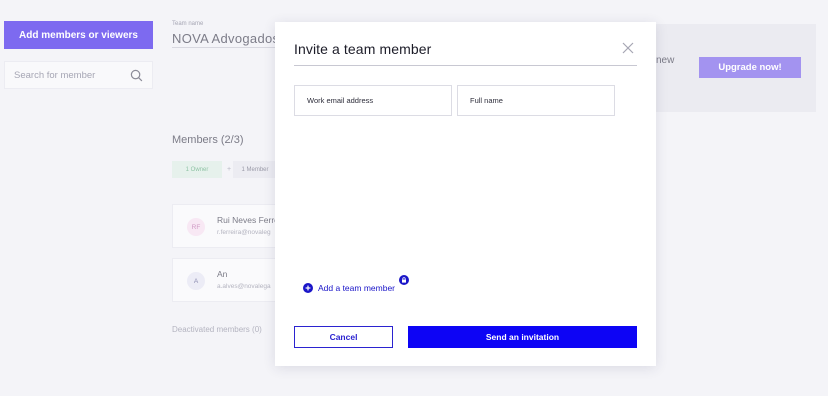 Image resolution: width=828 pixels, height=396 pixels. Describe the element at coordinates (217, 329) in the screenshot. I see `deactivated-members-title: Deactivated members (0)` at that location.